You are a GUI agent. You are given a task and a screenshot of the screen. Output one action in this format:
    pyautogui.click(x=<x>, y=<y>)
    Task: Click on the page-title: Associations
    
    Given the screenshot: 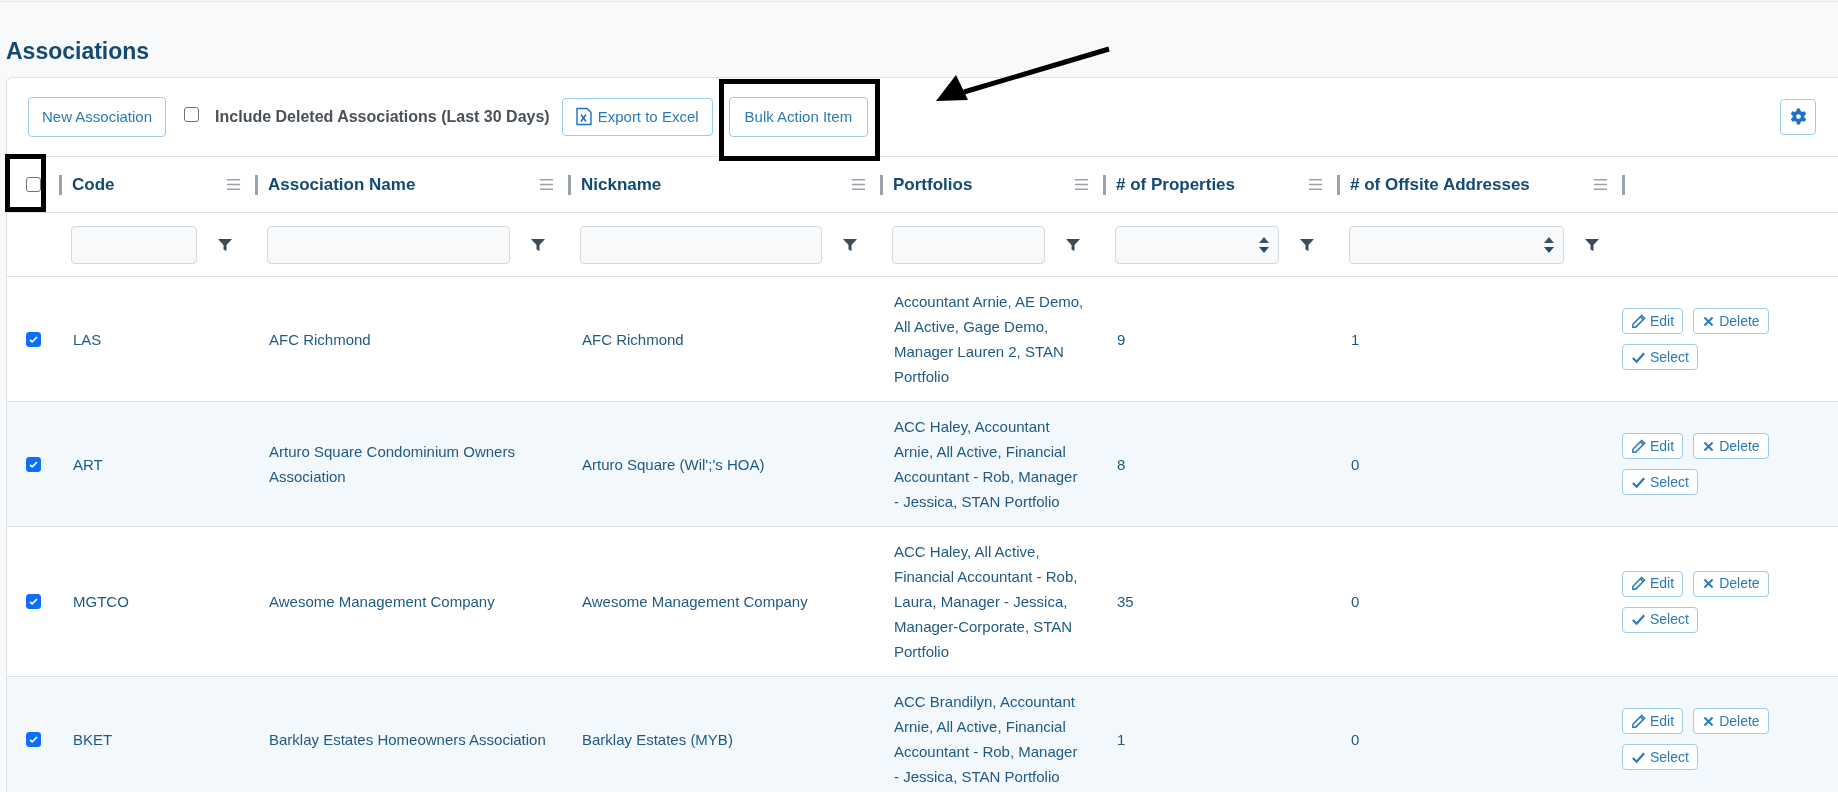 What is the action you would take?
    pyautogui.click(x=78, y=51)
    